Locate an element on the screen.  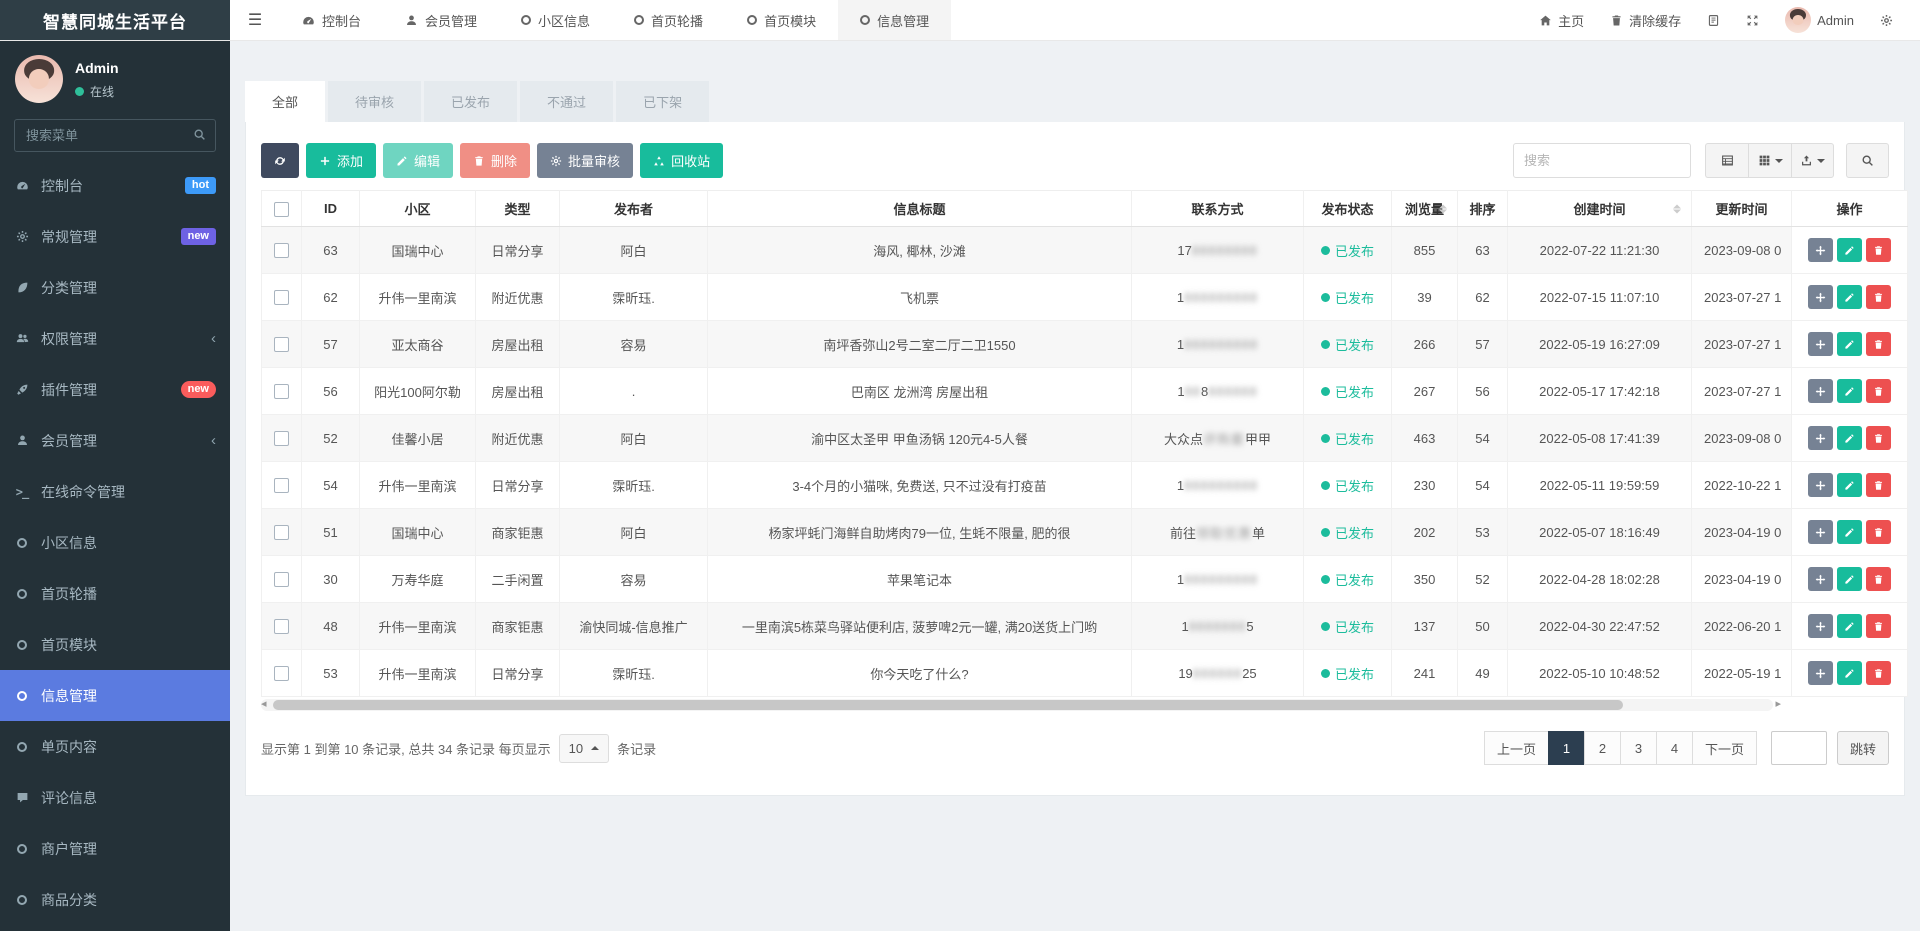
sidebar-item-7: >_ 在线命令管理 is located at coordinates (115, 491).